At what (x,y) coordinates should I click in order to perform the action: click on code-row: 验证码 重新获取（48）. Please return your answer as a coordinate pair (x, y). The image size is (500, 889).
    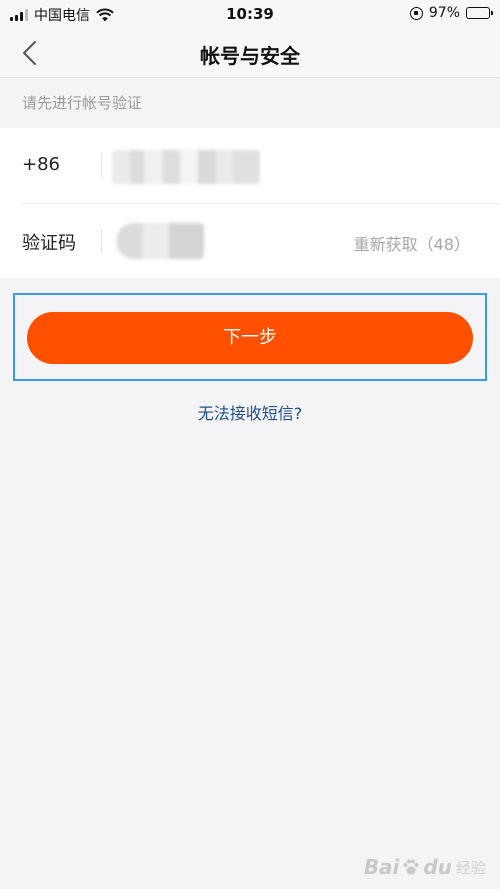
    Looking at the image, I should click on (250, 240).